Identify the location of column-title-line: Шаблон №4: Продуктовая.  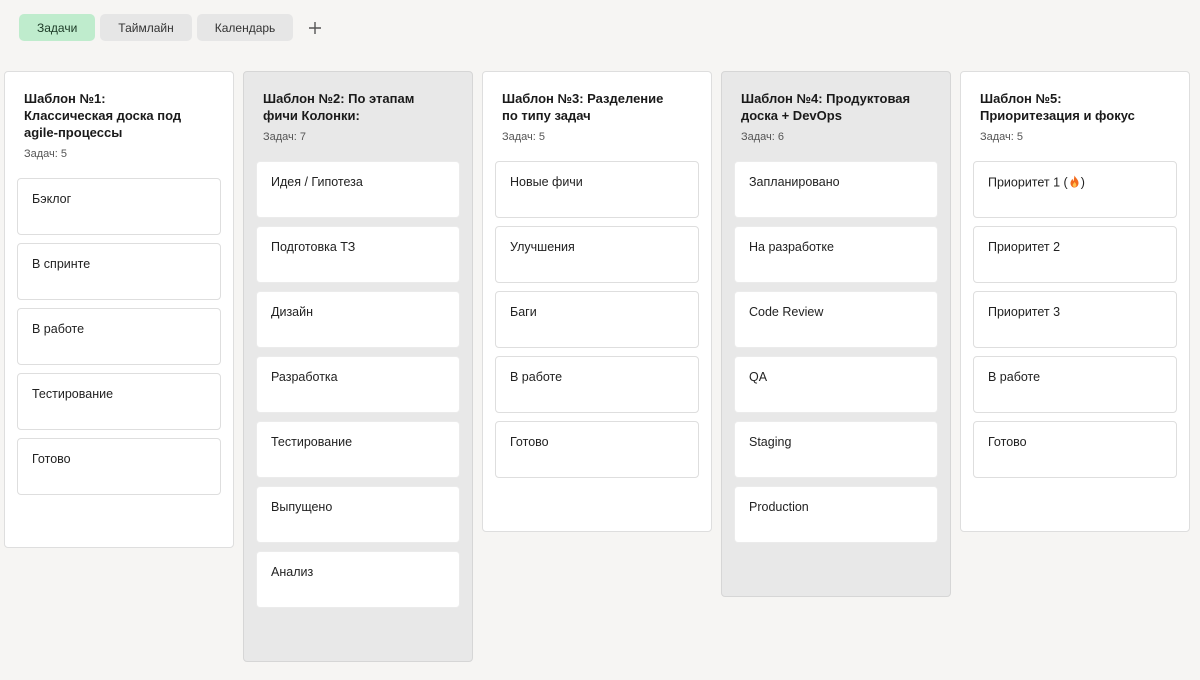
(826, 98).